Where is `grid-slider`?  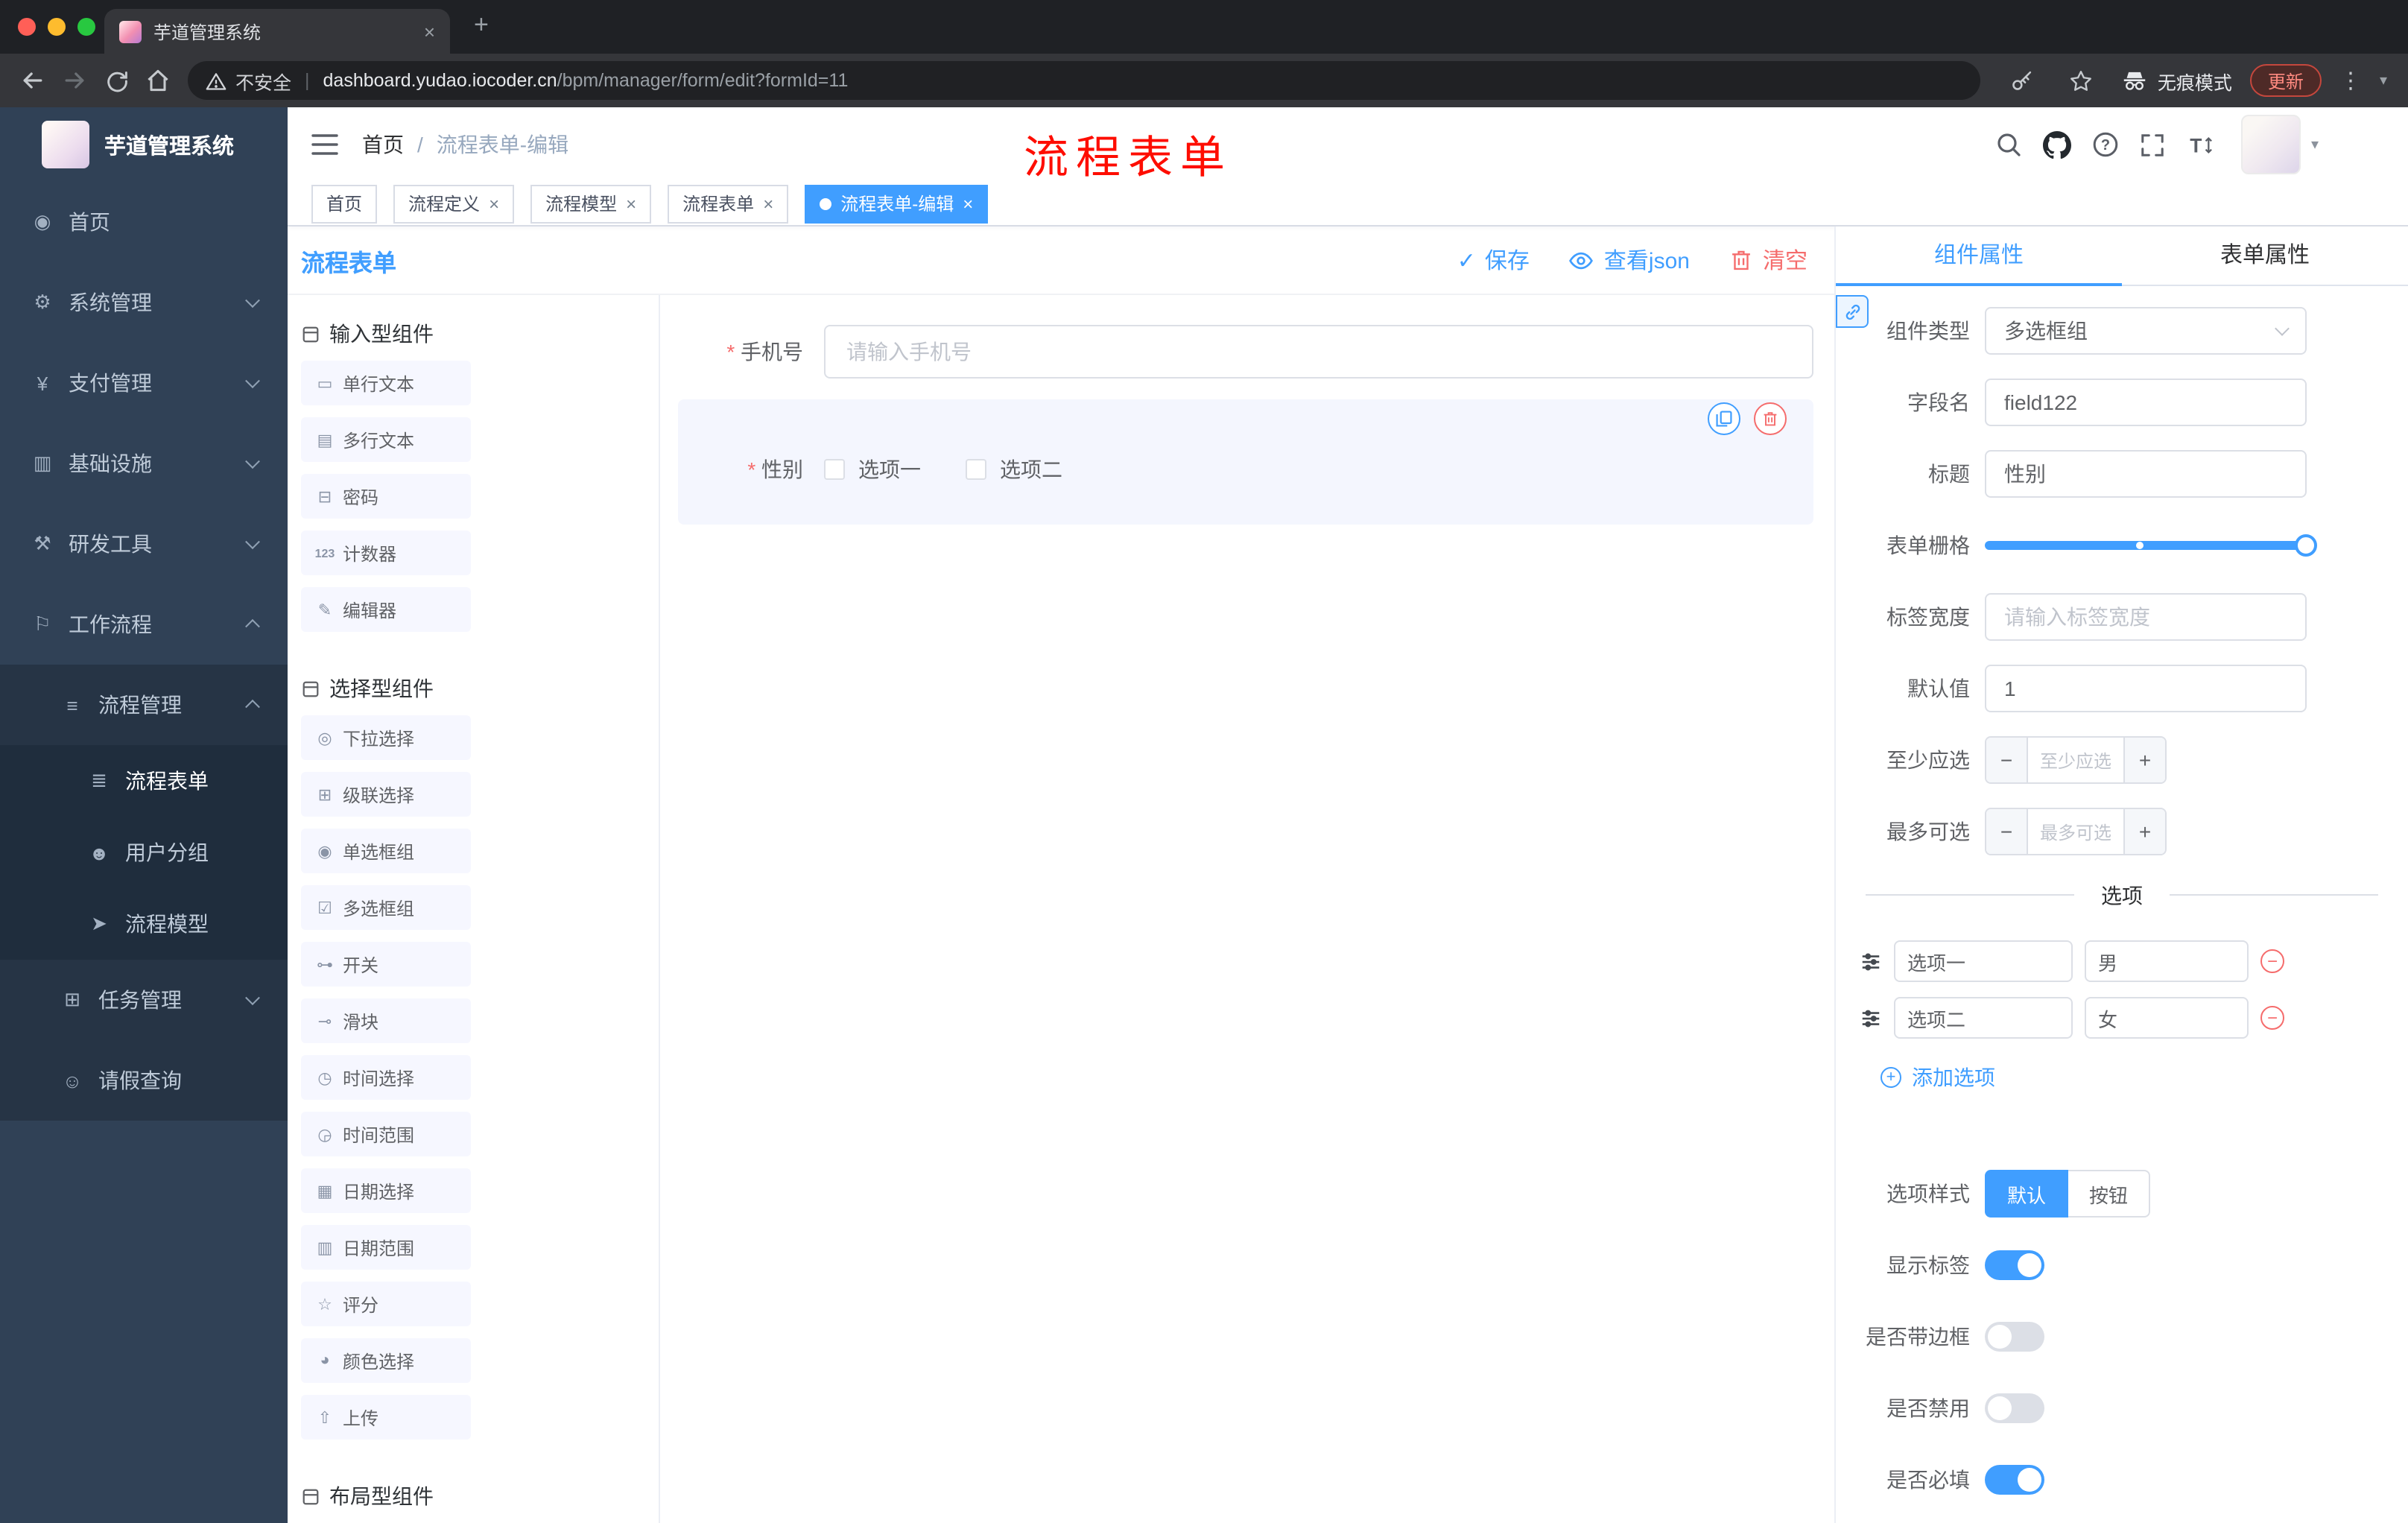
grid-slider is located at coordinates (2151, 545).